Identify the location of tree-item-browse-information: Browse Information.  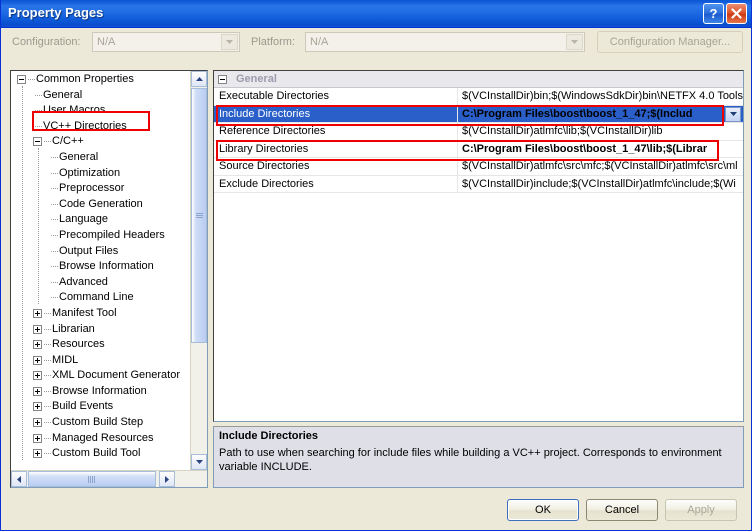
(100, 392).